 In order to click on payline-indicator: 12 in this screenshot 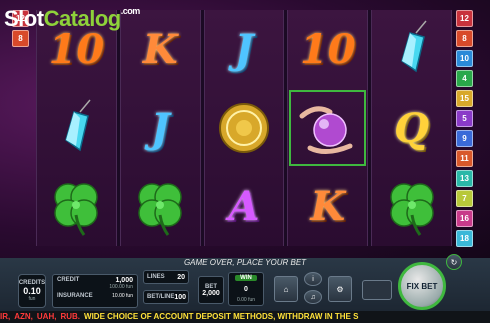, I will do `click(464, 18)`.